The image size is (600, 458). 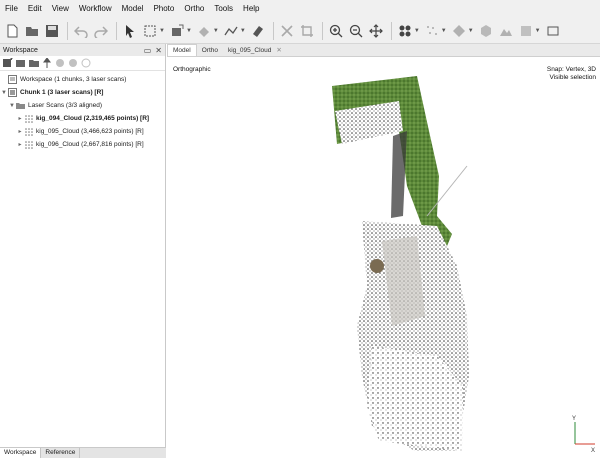 I want to click on collapse-chunk-icon: ▼, so click(x=4, y=93).